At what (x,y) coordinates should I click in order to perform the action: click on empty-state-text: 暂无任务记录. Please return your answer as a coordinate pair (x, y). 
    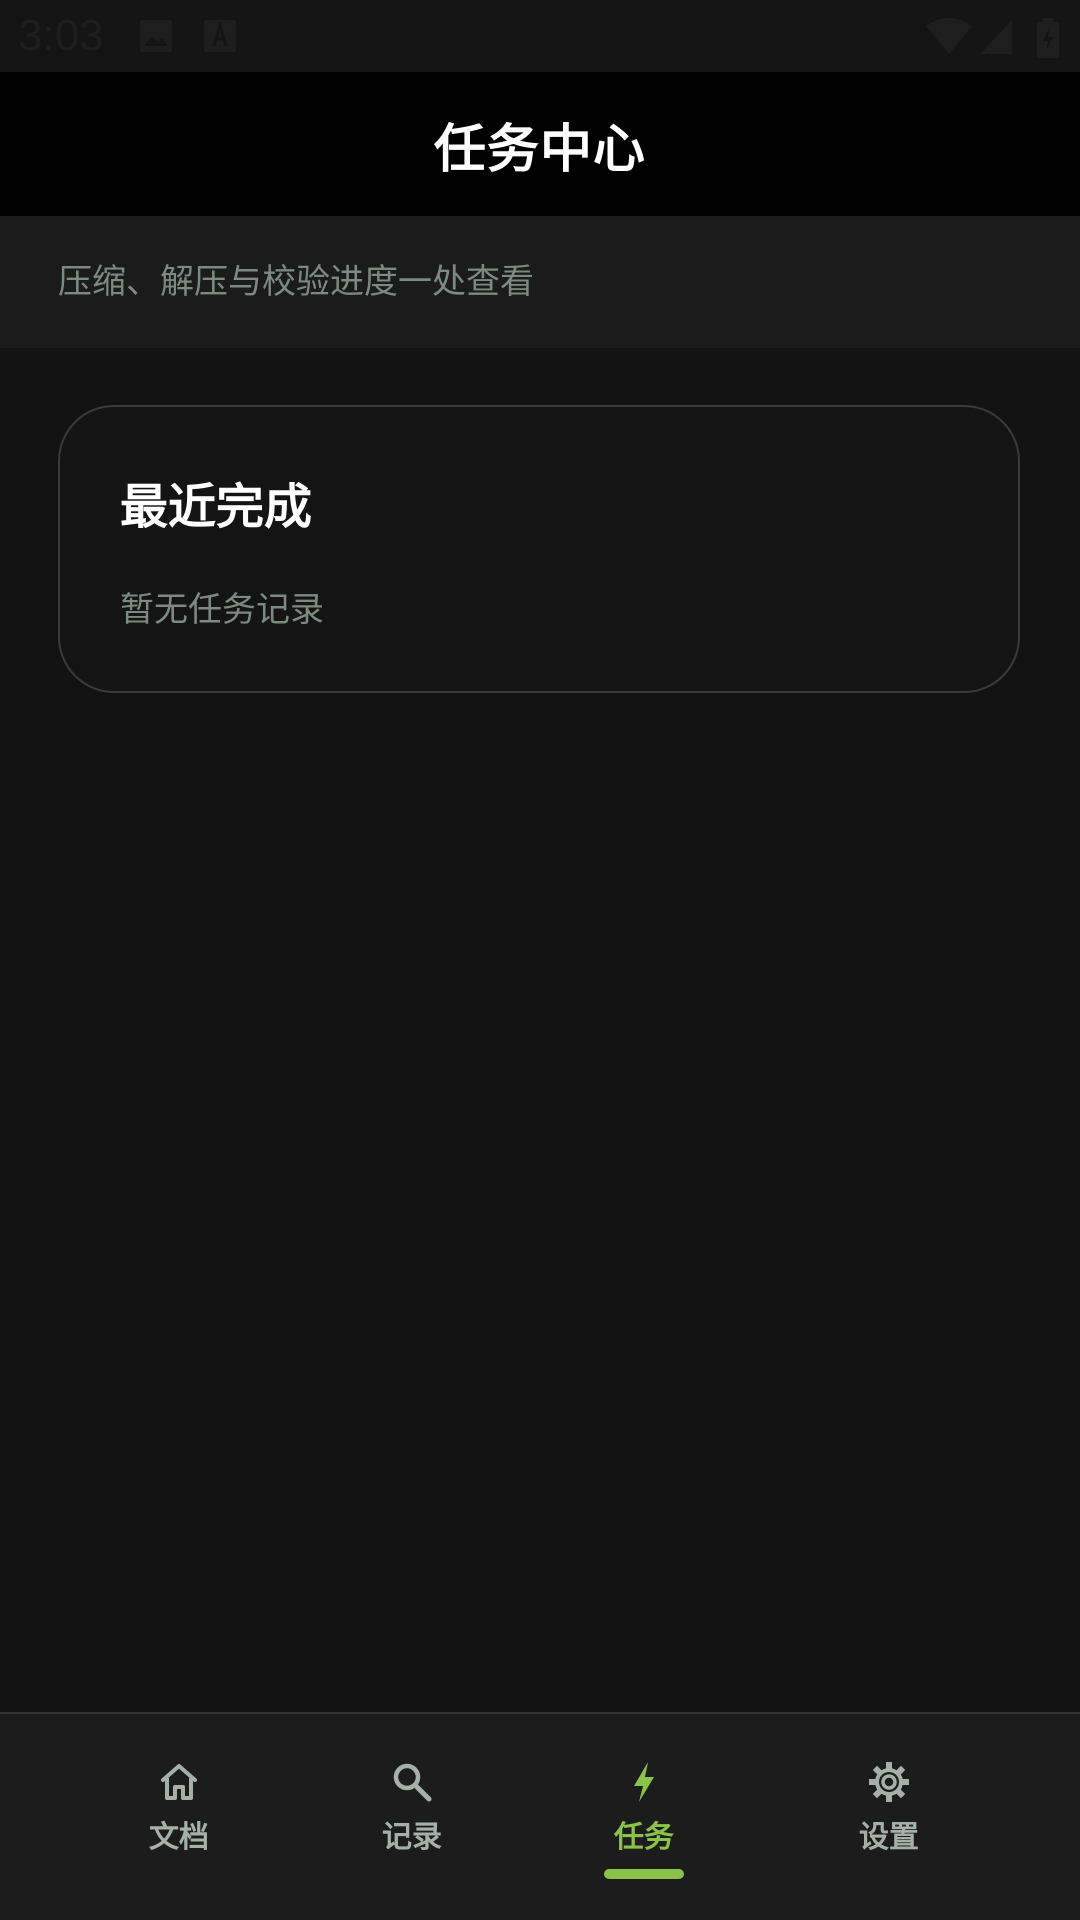
    Looking at the image, I should click on (222, 610).